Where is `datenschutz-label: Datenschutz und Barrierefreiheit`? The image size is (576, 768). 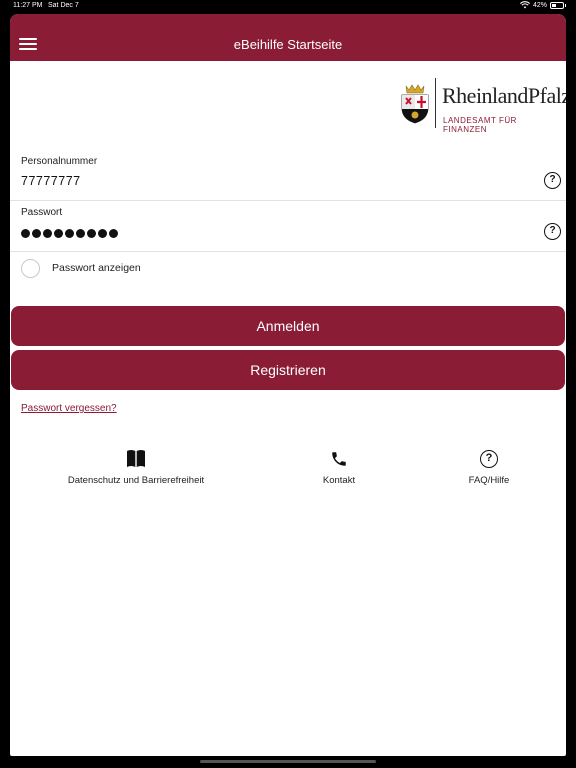
datenschutz-label: Datenschutz und Barrierefreiheit is located at coordinates (136, 480).